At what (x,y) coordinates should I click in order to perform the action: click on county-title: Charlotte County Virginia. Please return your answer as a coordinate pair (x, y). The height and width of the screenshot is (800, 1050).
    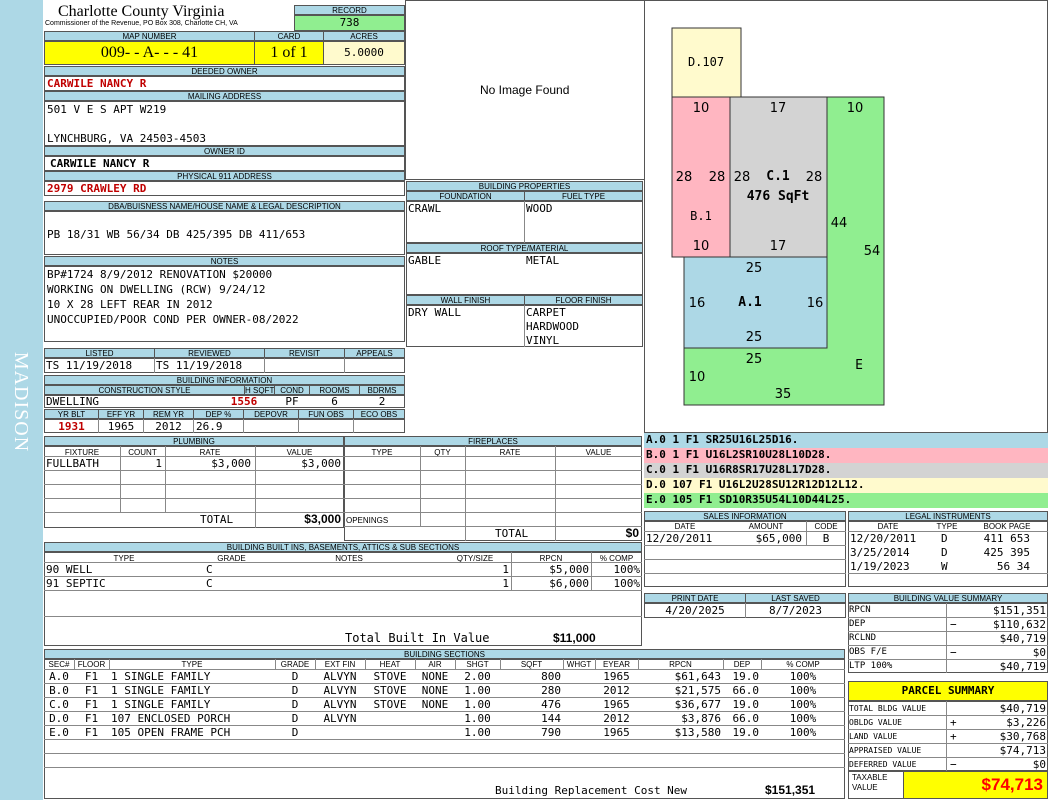
    Looking at the image, I should click on (141, 11).